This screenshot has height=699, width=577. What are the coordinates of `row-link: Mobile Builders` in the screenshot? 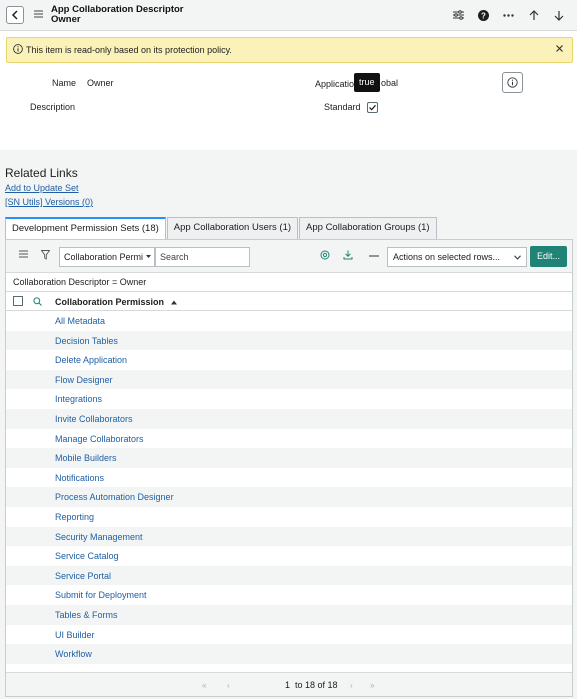 It's located at (86, 458).